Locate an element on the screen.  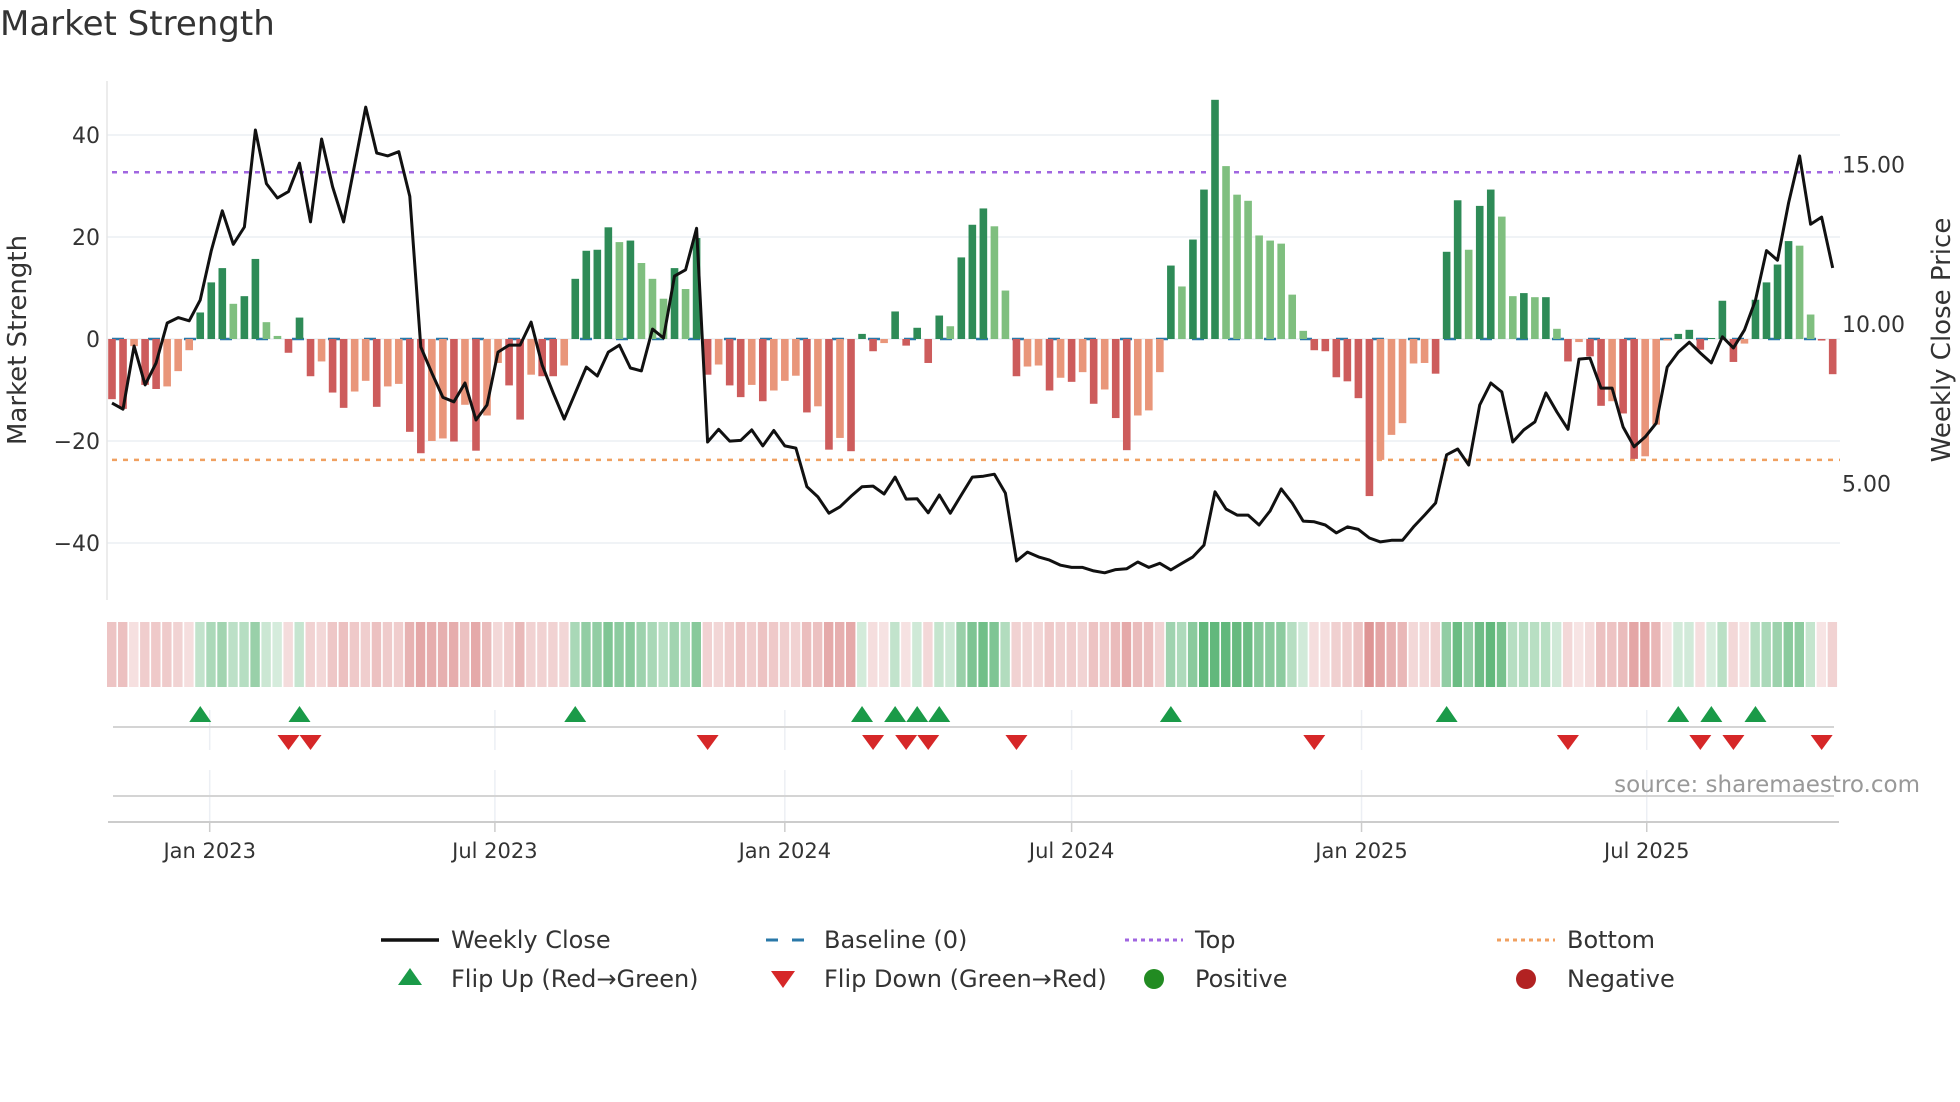
y-tick-label: 40 is located at coordinates (86, 136).